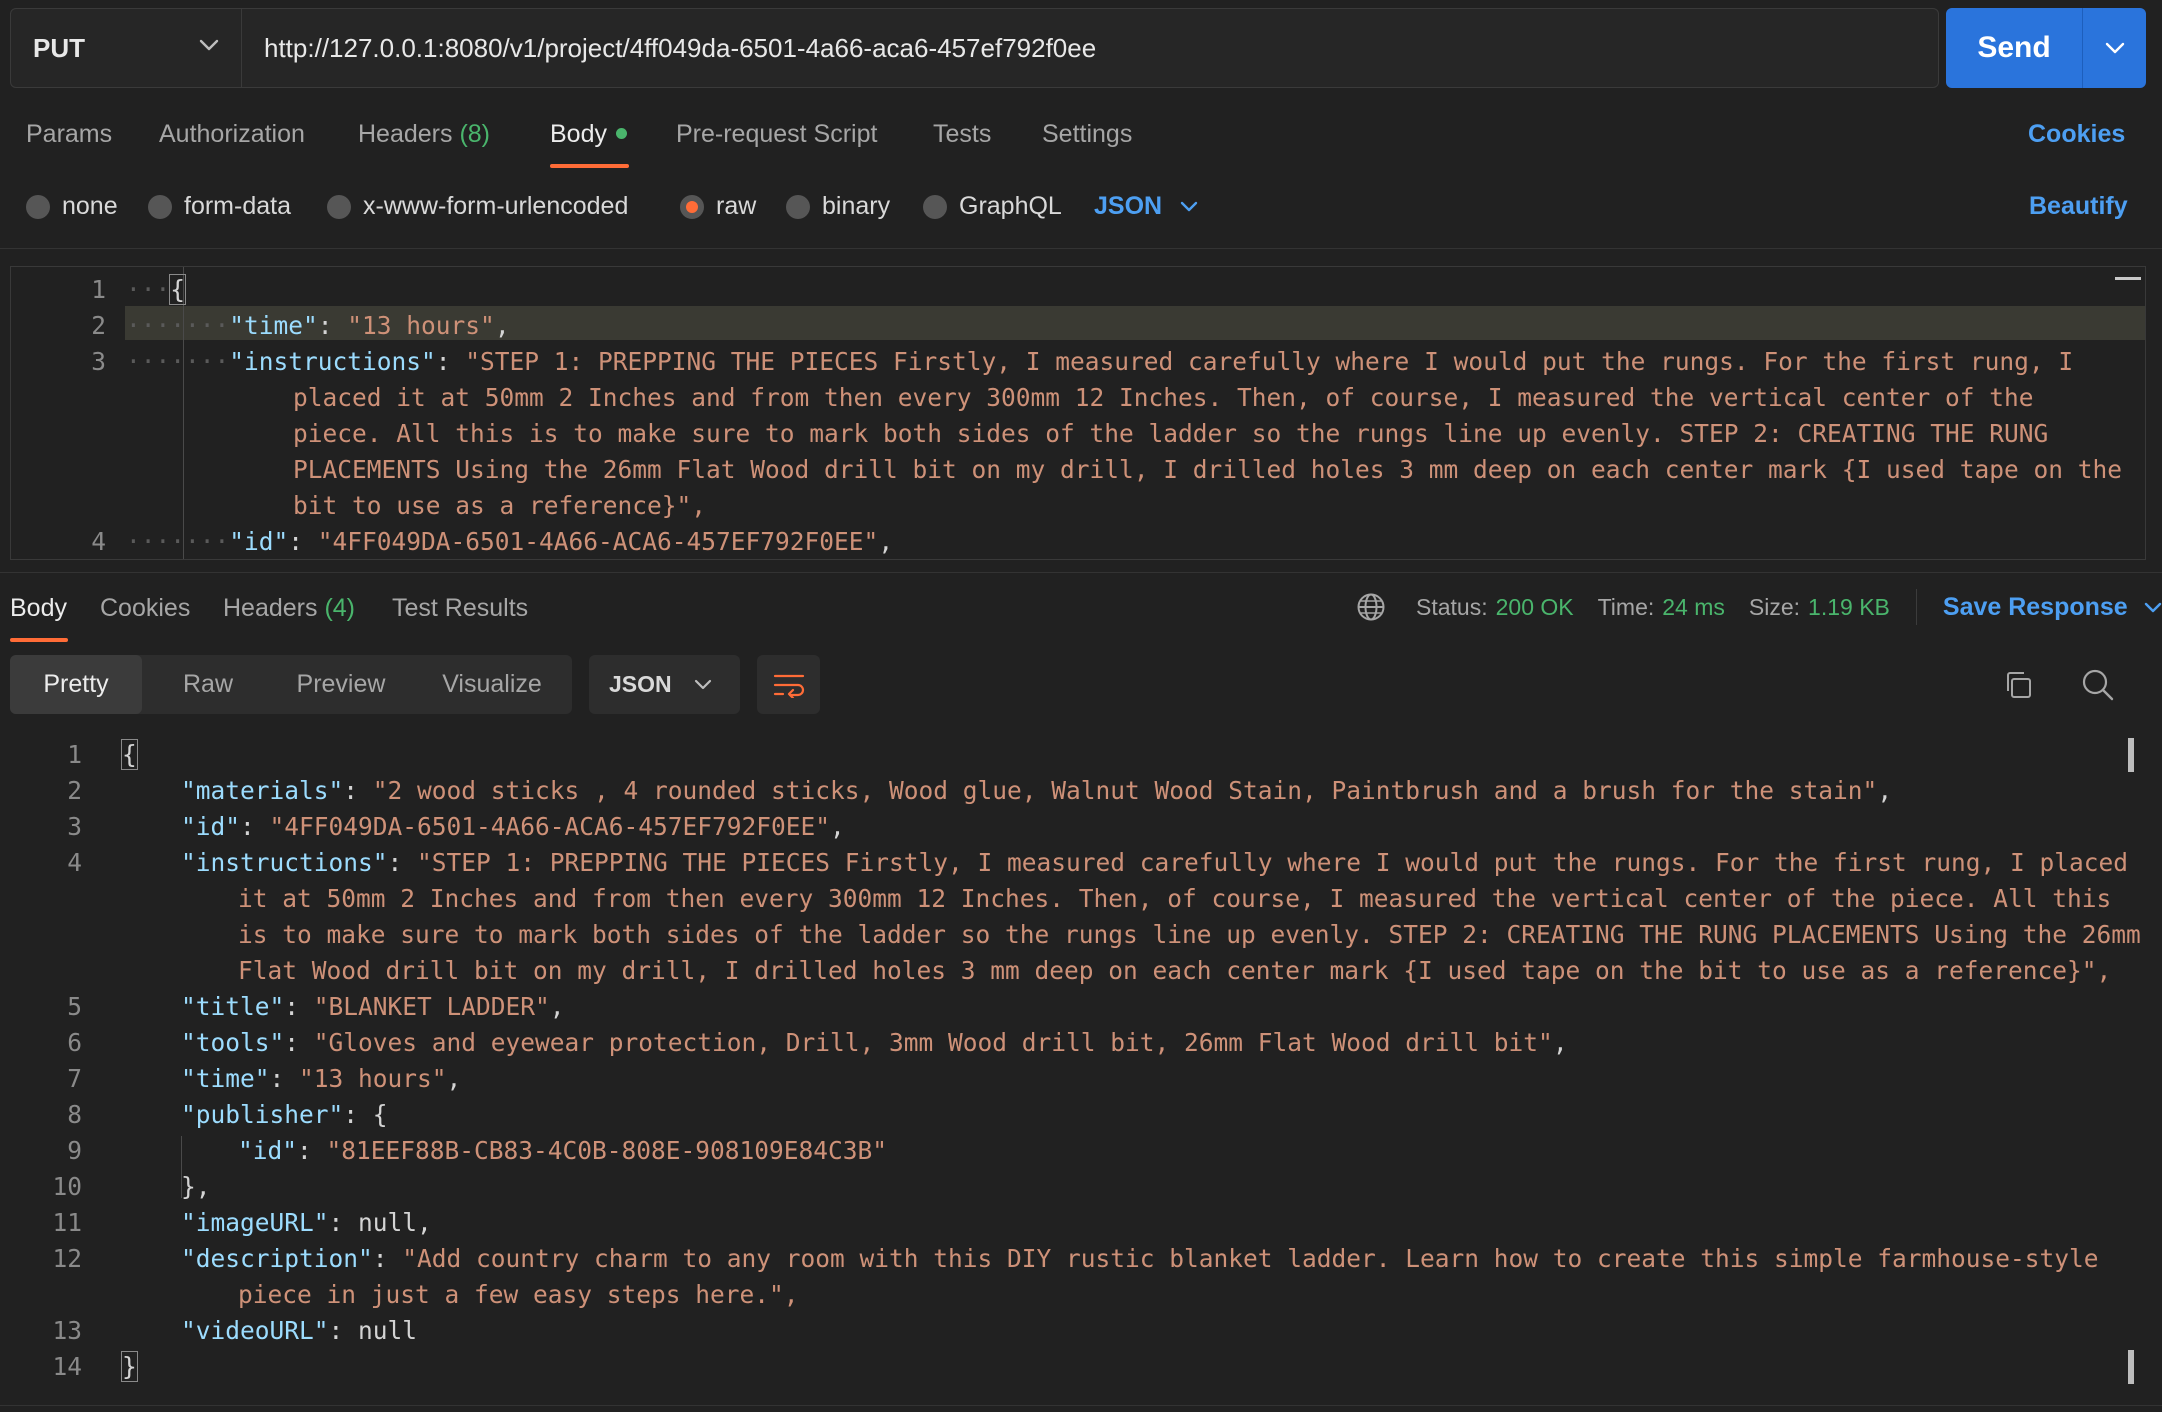 The width and height of the screenshot is (2162, 1412). I want to click on code-line: "imageURL": null,, so click(306, 1222).